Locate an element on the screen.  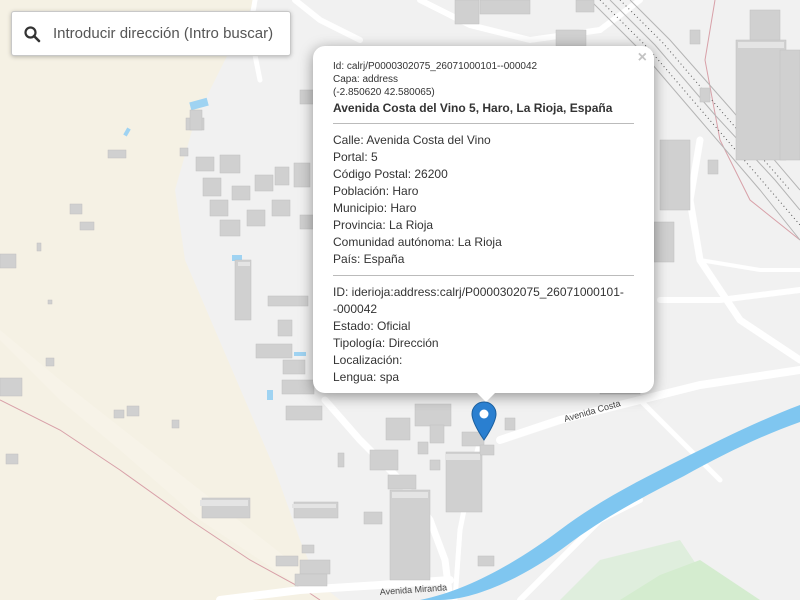
address-search-box is located at coordinates (151, 33).